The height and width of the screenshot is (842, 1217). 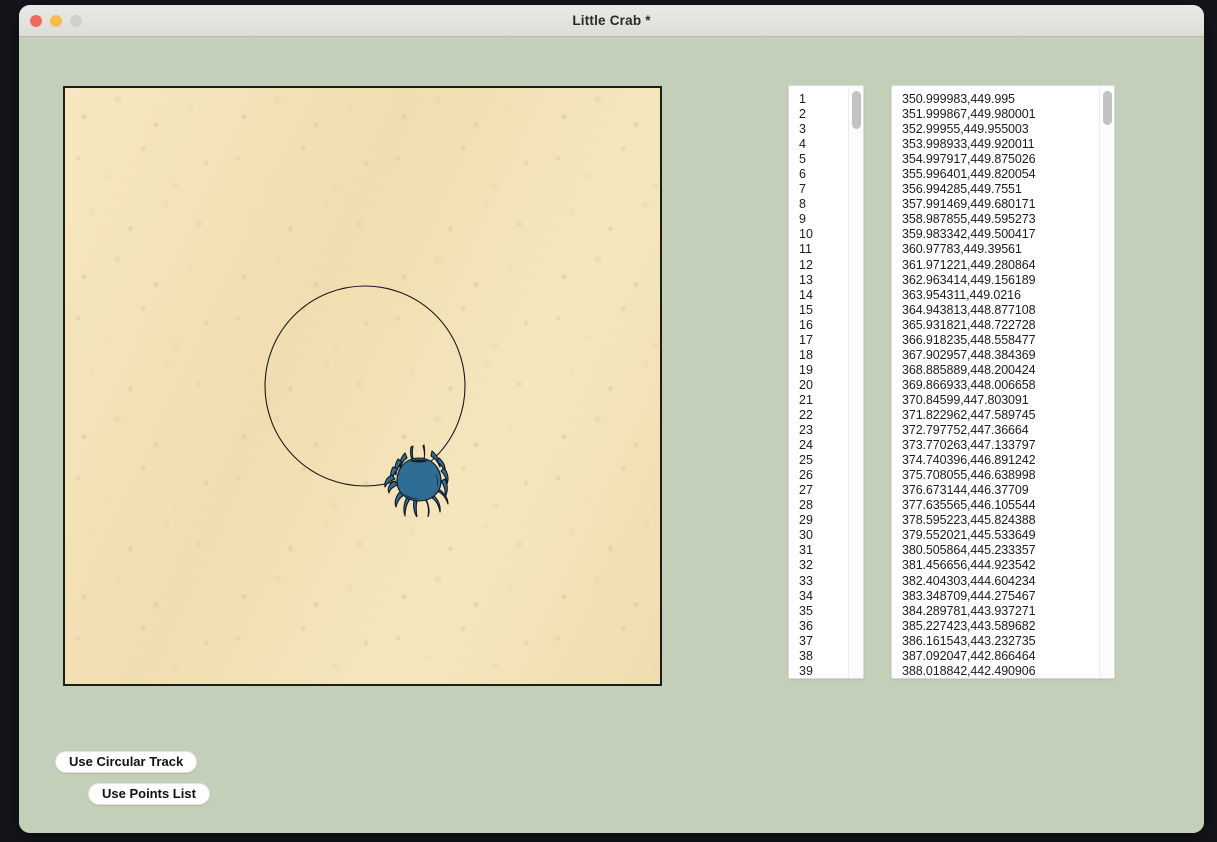 I want to click on point-coordinate: 366.918235,448.558477, so click(x=969, y=339).